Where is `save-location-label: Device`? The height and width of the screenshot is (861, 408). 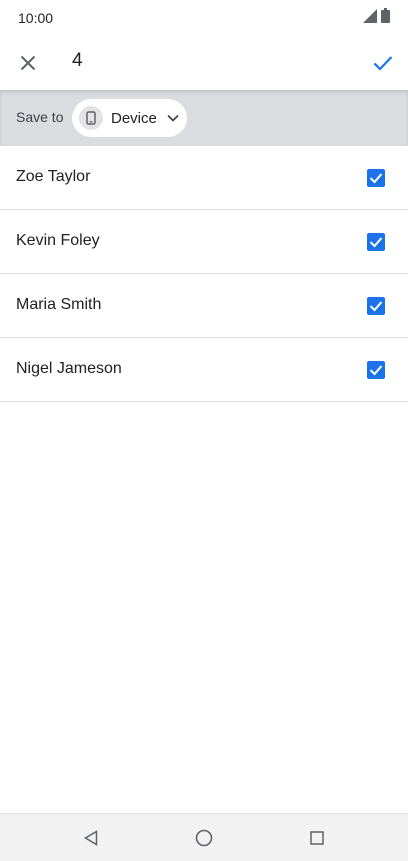
save-location-label: Device is located at coordinates (134, 118).